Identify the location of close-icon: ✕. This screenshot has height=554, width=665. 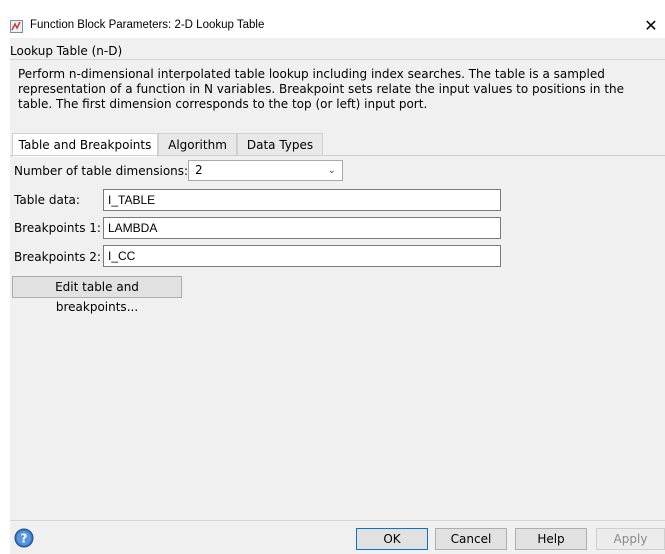
(651, 26).